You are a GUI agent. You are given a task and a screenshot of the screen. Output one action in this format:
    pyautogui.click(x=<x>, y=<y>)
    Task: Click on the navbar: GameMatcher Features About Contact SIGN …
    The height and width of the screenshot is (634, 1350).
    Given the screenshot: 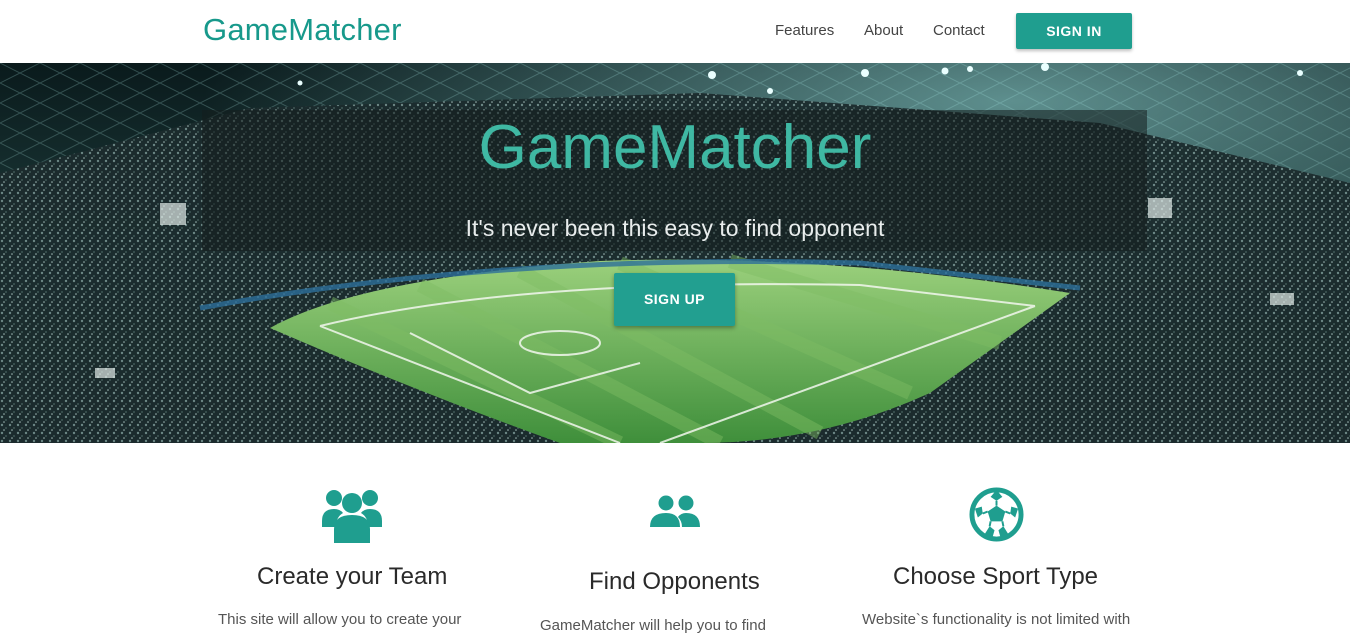 What is the action you would take?
    pyautogui.click(x=675, y=31)
    